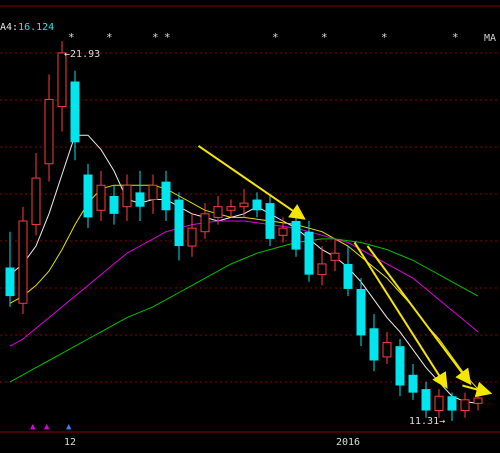 Image resolution: width=500 pixels, height=453 pixels. Describe the element at coordinates (348, 442) in the screenshot. I see `x-tick-2016: 2016` at that location.